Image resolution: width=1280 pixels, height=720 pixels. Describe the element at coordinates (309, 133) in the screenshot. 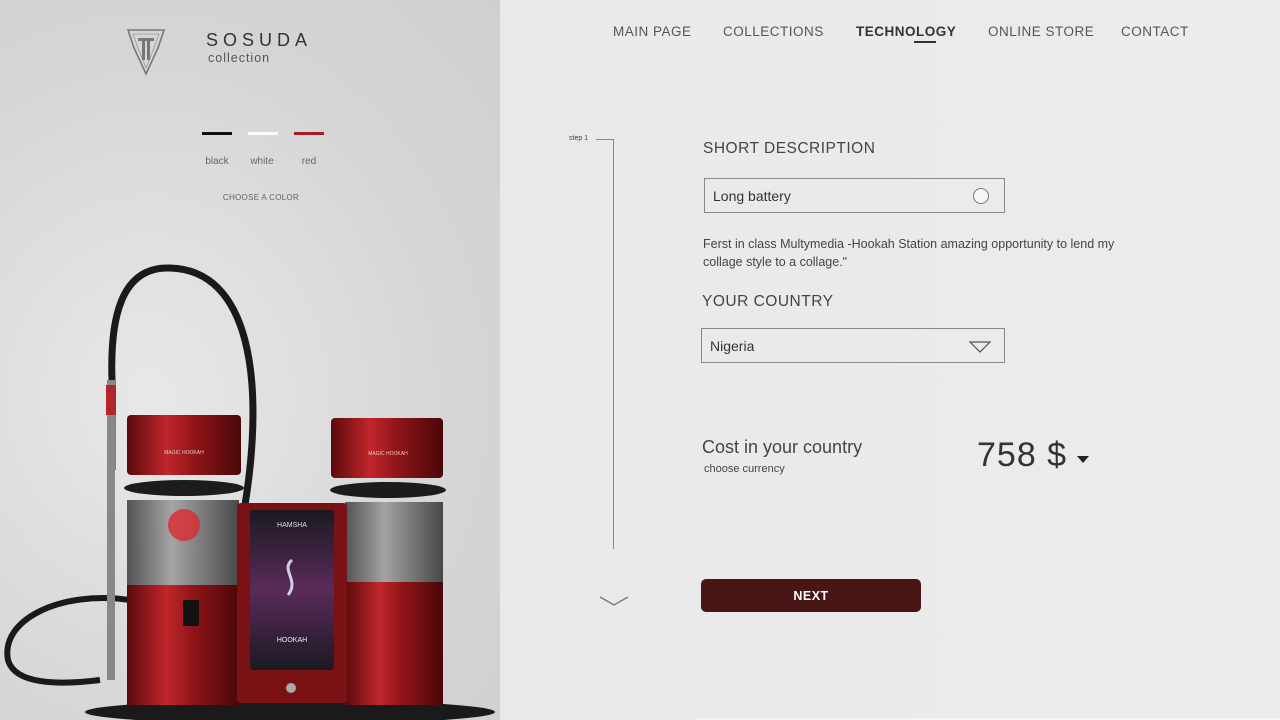

I see `color-swatch-red` at that location.